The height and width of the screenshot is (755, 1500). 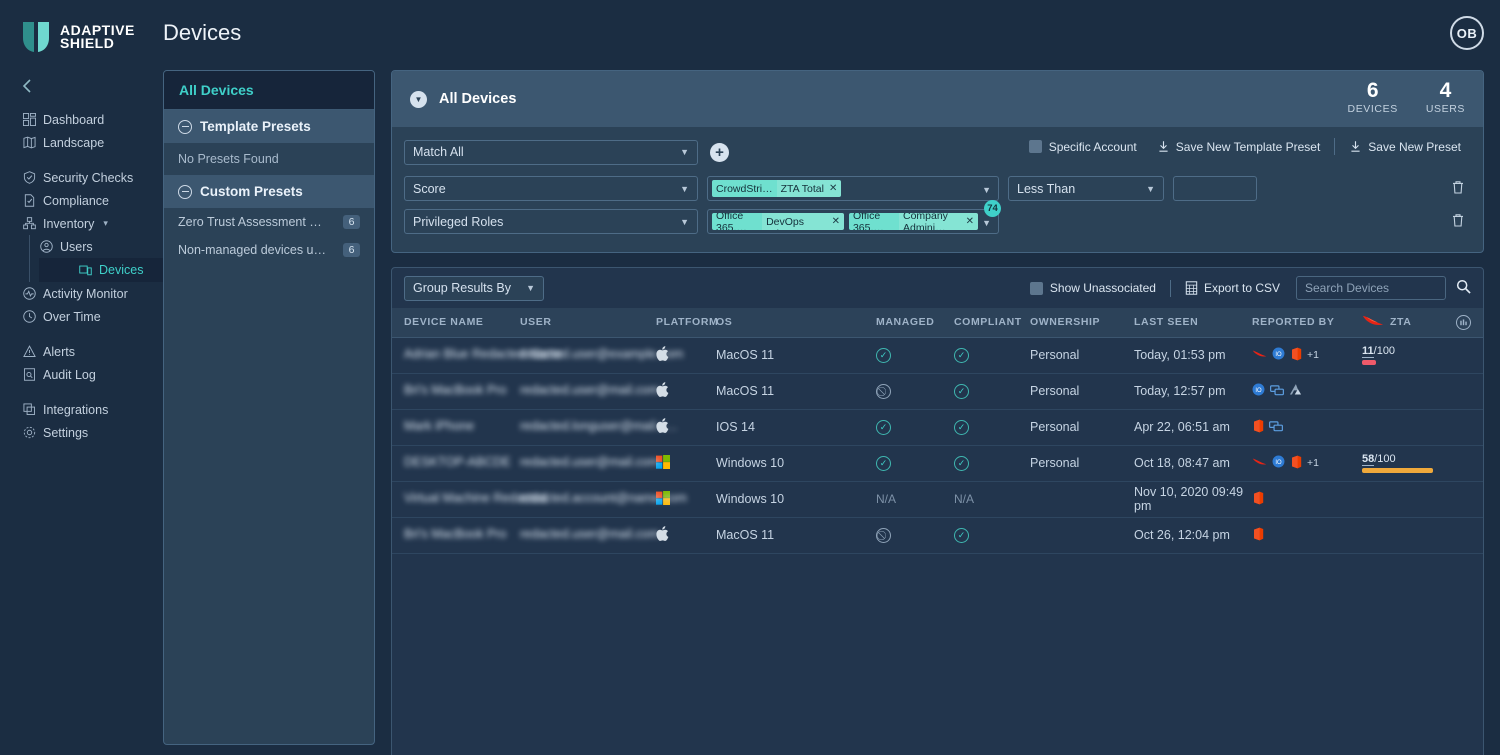 I want to click on filter-tag-pill: CrowdStri… ZTA Total ✕, so click(x=777, y=188).